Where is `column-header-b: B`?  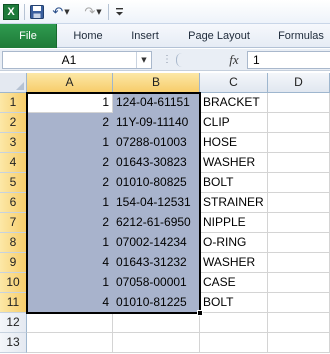
column-header-b: B is located at coordinates (156, 83).